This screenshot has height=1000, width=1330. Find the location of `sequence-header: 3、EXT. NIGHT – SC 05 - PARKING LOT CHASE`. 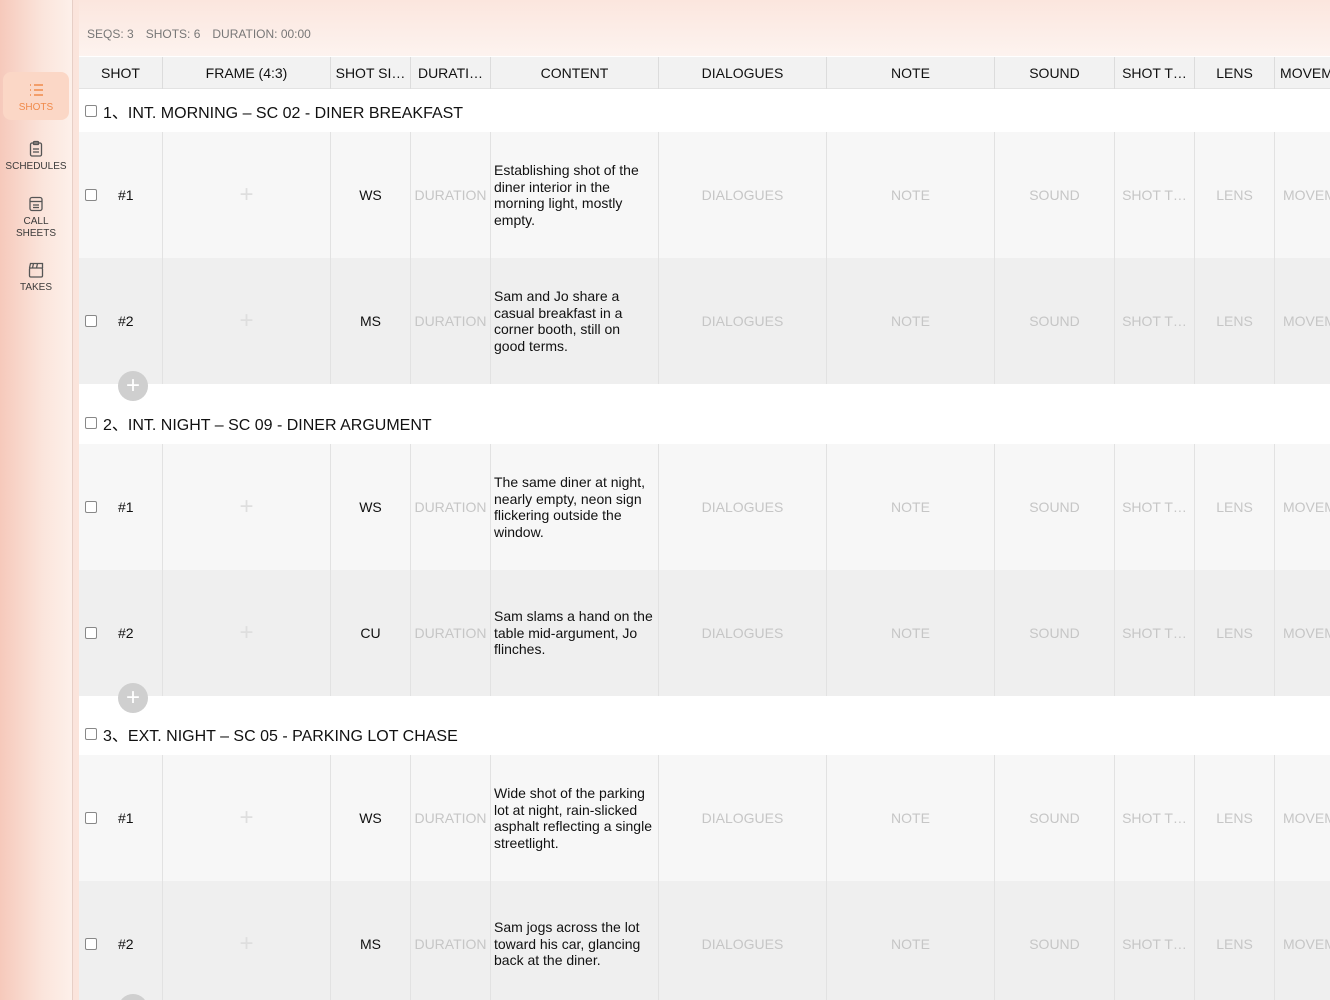

sequence-header: 3、EXT. NIGHT – SC 05 - PARKING LOT CHASE is located at coordinates (704, 734).